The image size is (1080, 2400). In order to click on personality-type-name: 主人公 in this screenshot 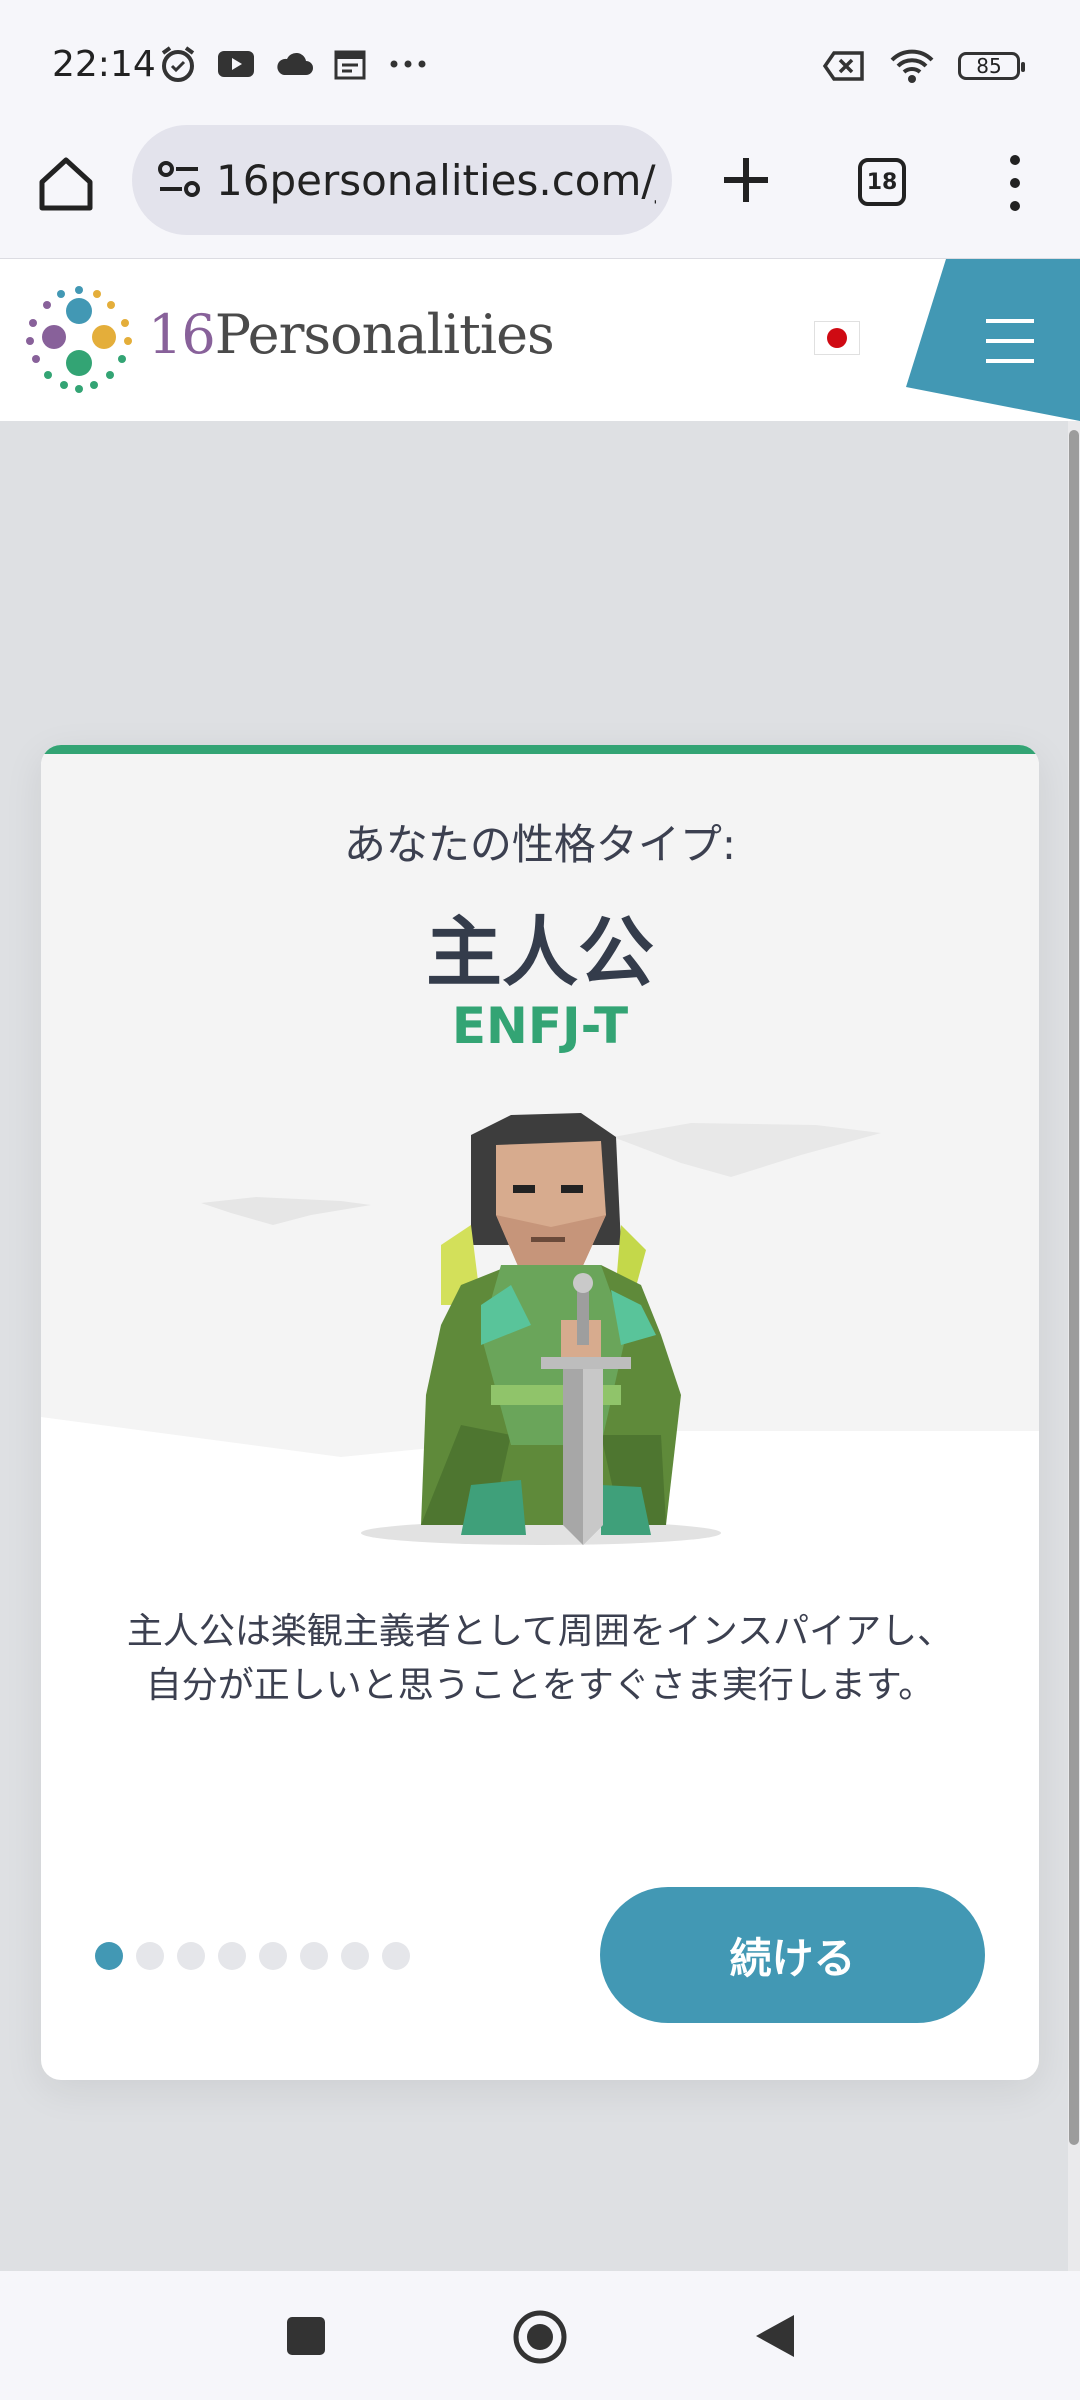, I will do `click(540, 952)`.